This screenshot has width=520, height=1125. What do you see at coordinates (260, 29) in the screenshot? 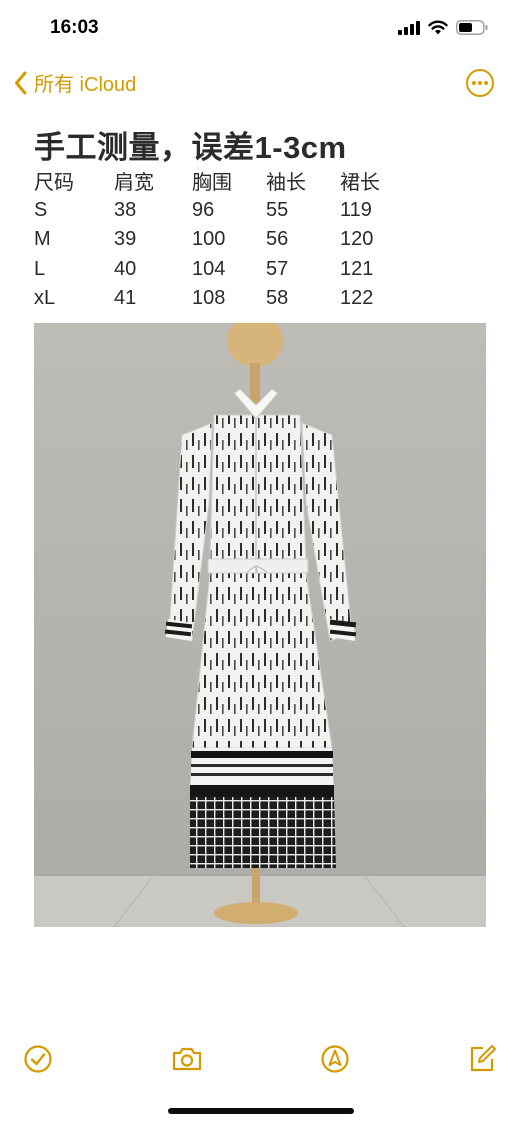
I see `status-bar: 16:03` at bounding box center [260, 29].